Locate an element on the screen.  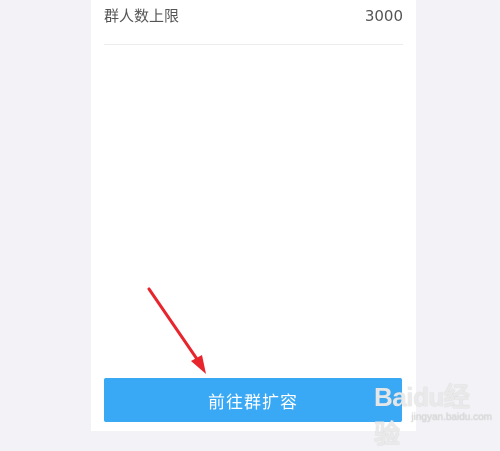
baidu-url: jingyan.baidu.com is located at coordinates (451, 417).